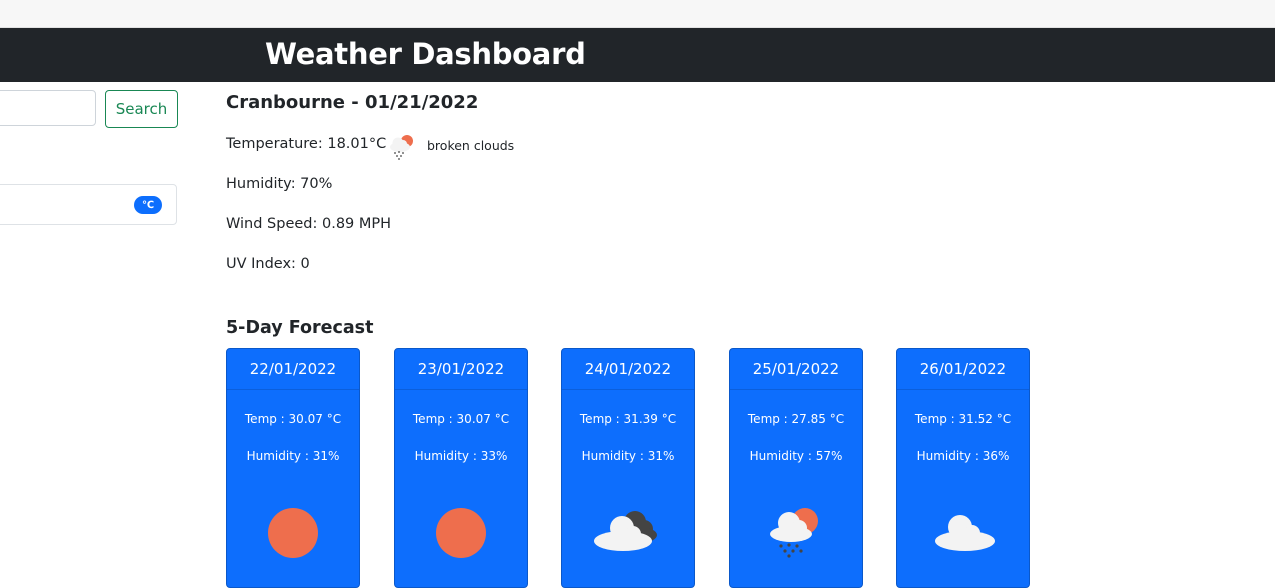  I want to click on current-uv-index: UV Index: 0, so click(268, 264).